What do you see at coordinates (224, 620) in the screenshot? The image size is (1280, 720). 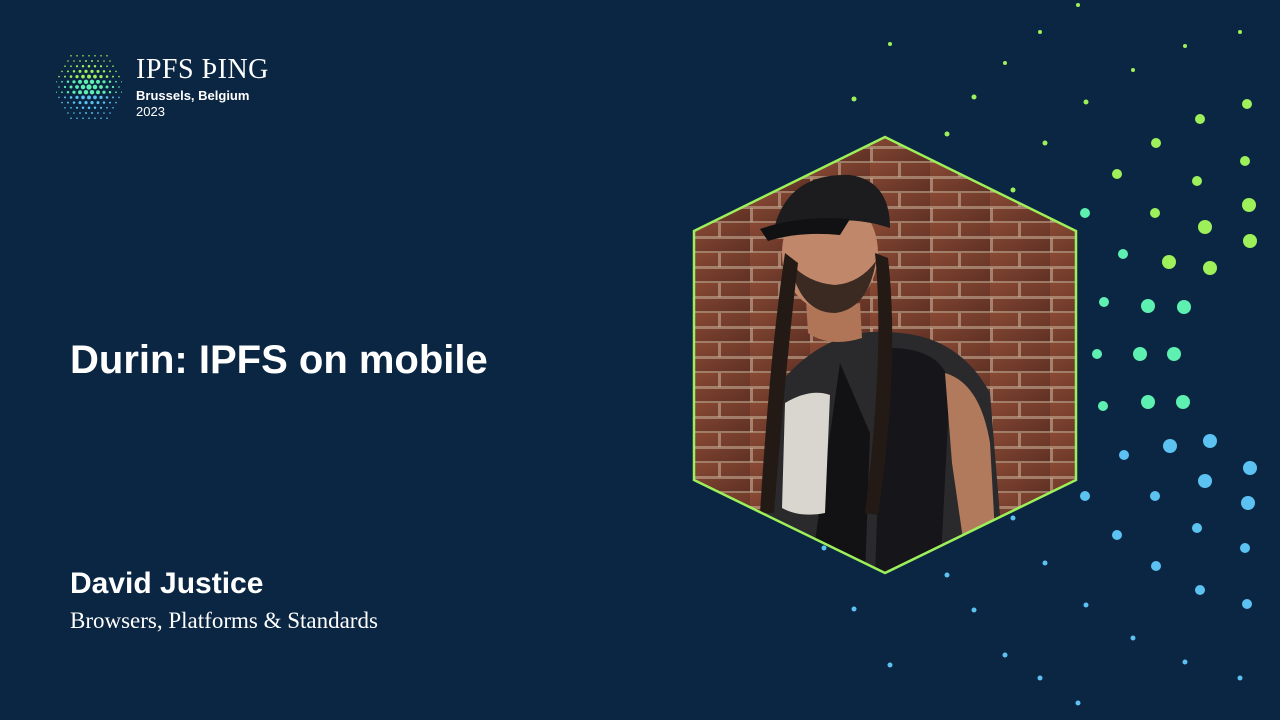 I see `speaker-track: Browsers, Platforms & Standards` at bounding box center [224, 620].